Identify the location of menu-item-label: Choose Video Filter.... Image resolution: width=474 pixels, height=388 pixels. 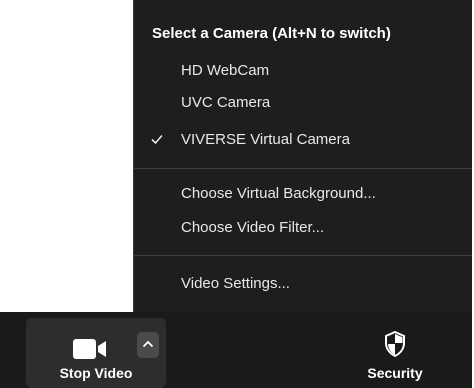
(253, 227).